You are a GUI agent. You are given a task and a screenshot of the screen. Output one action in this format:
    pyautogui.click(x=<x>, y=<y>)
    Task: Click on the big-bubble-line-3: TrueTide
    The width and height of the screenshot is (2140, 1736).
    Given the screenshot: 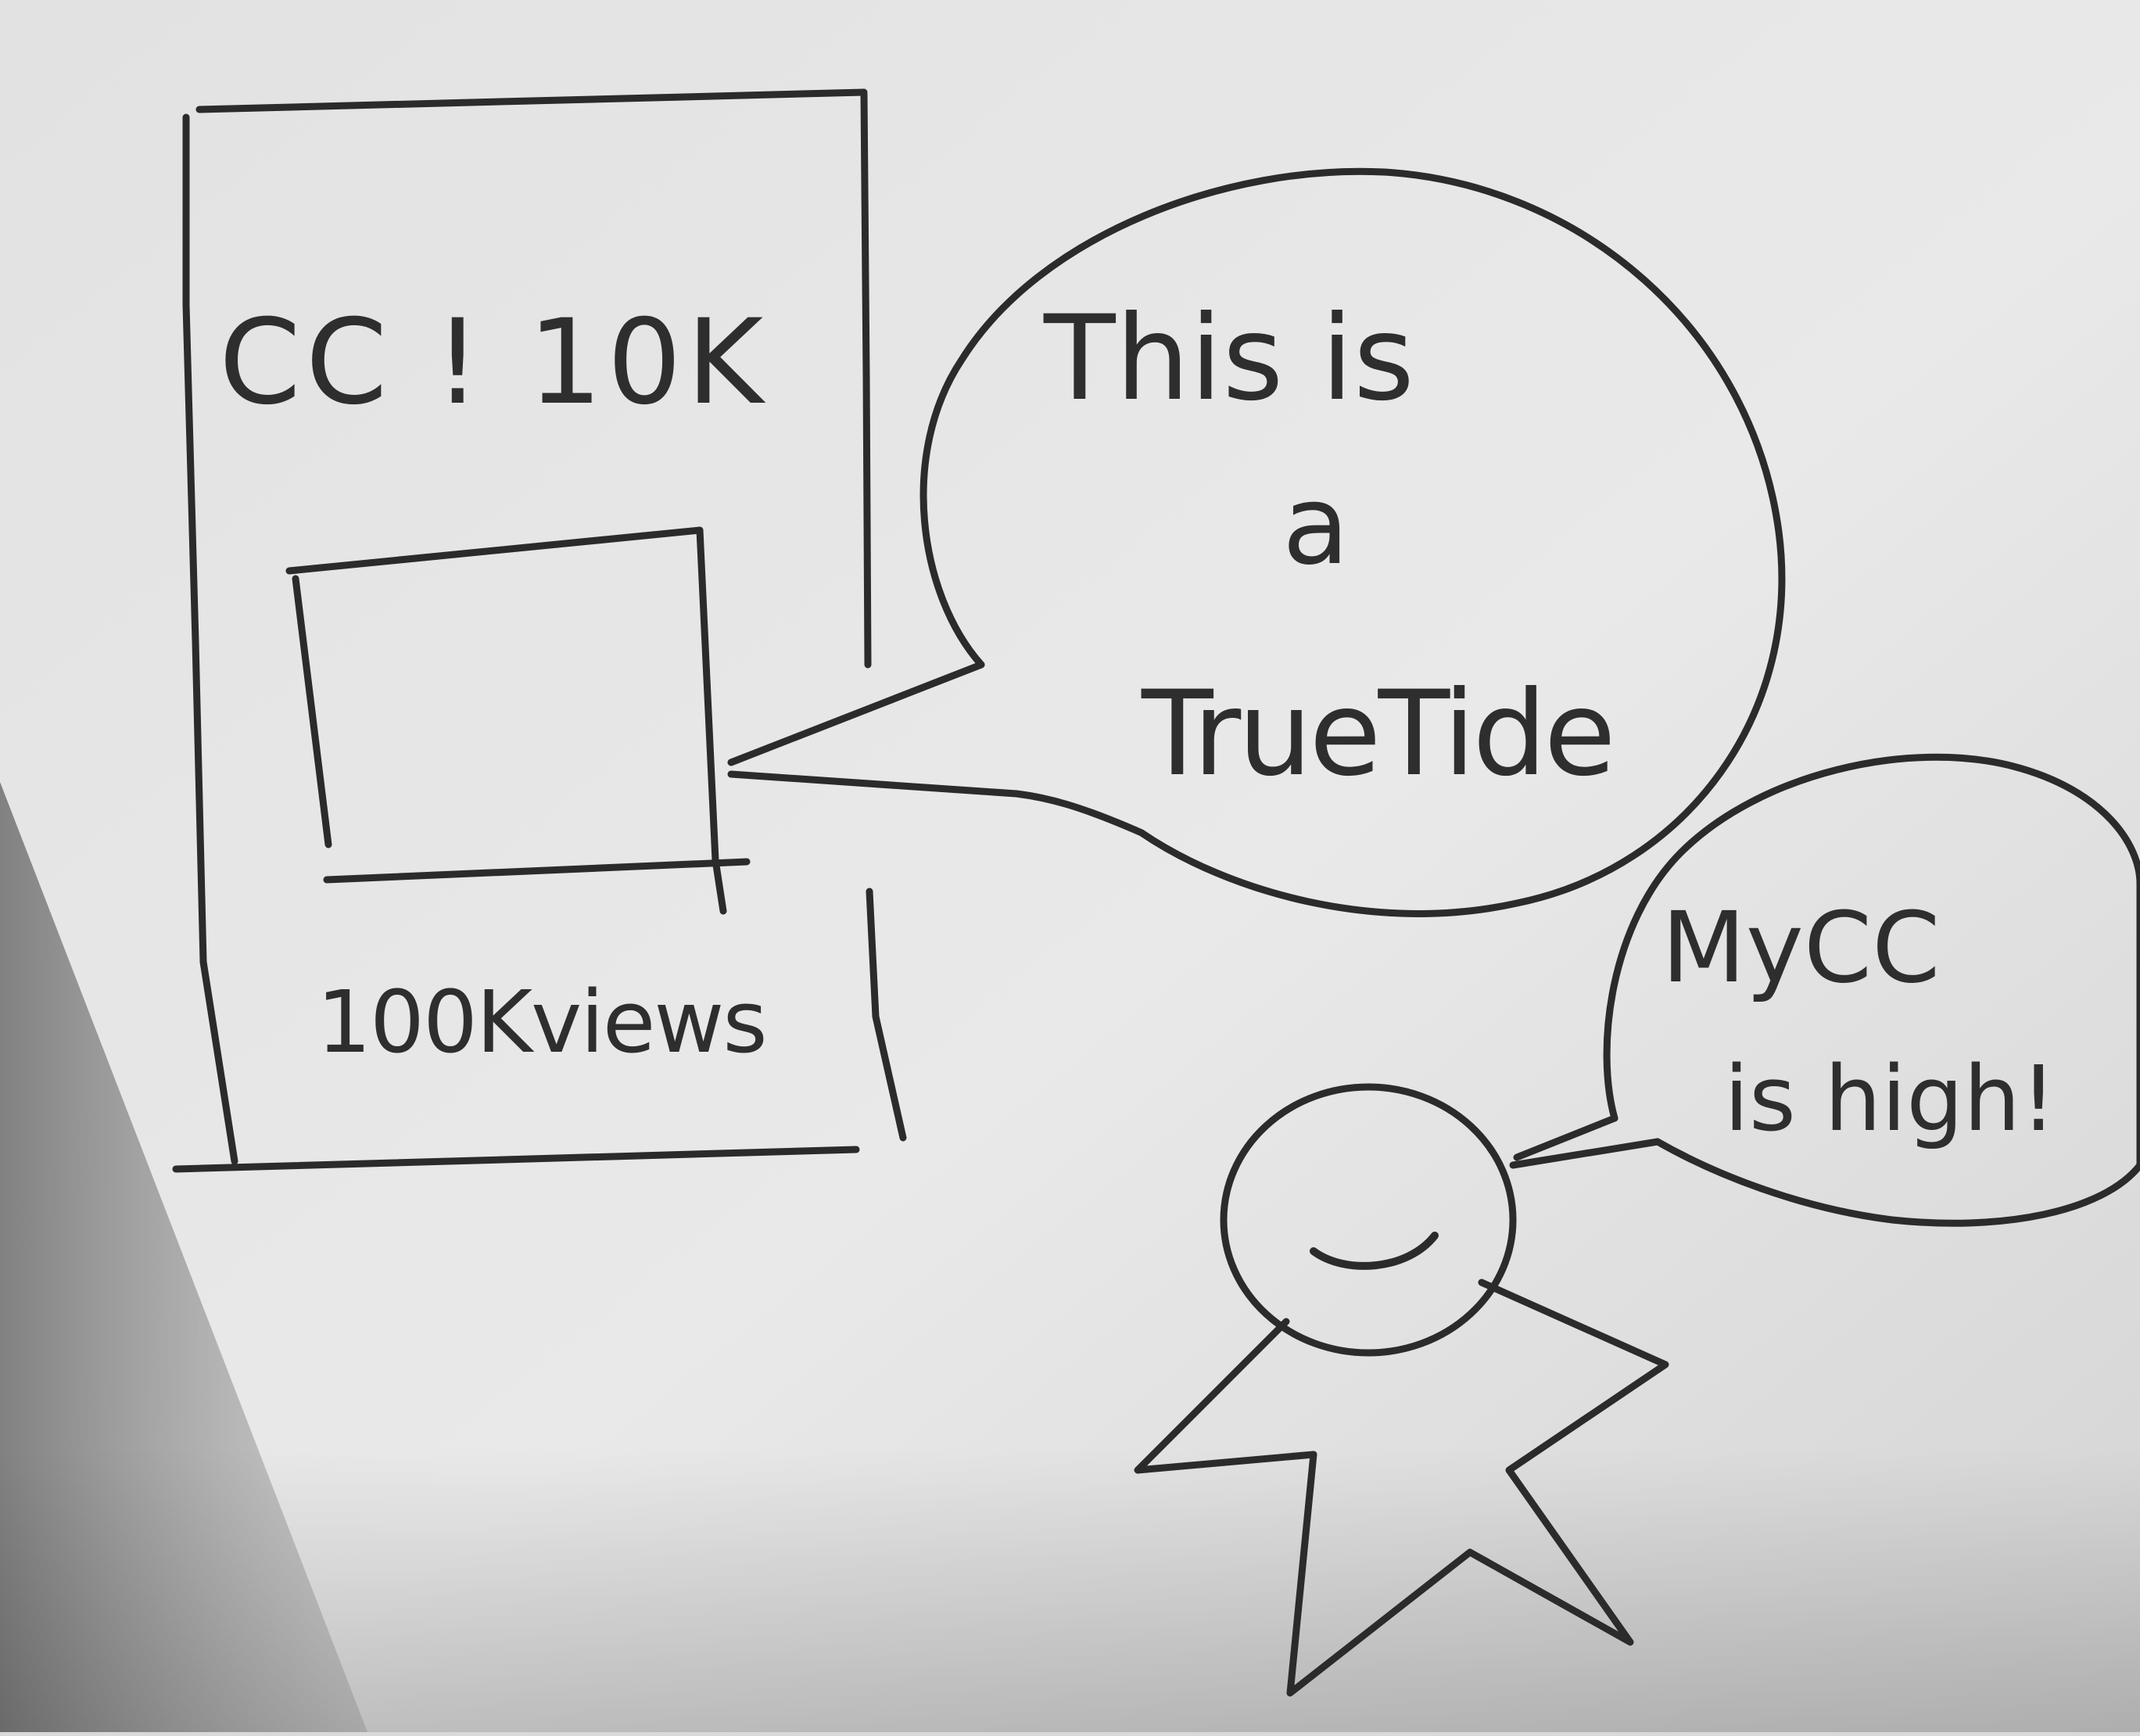 What is the action you would take?
    pyautogui.click(x=1377, y=734)
    